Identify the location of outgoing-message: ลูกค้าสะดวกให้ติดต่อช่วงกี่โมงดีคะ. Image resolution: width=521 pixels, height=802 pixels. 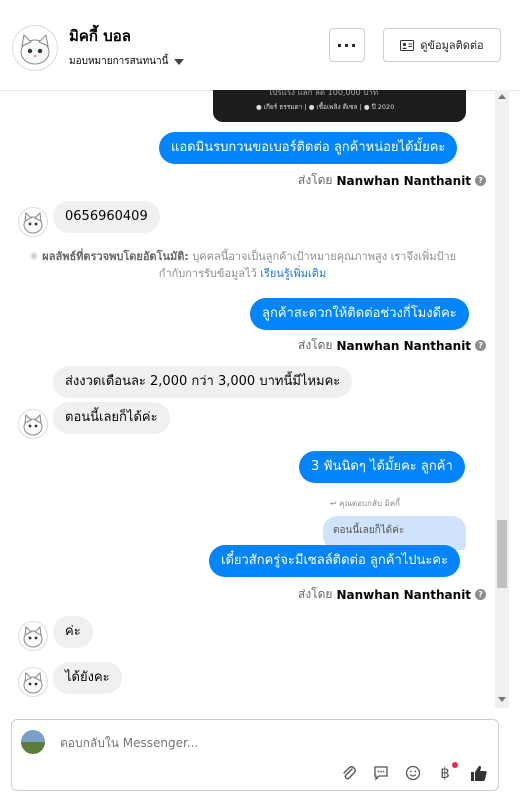
(359, 314).